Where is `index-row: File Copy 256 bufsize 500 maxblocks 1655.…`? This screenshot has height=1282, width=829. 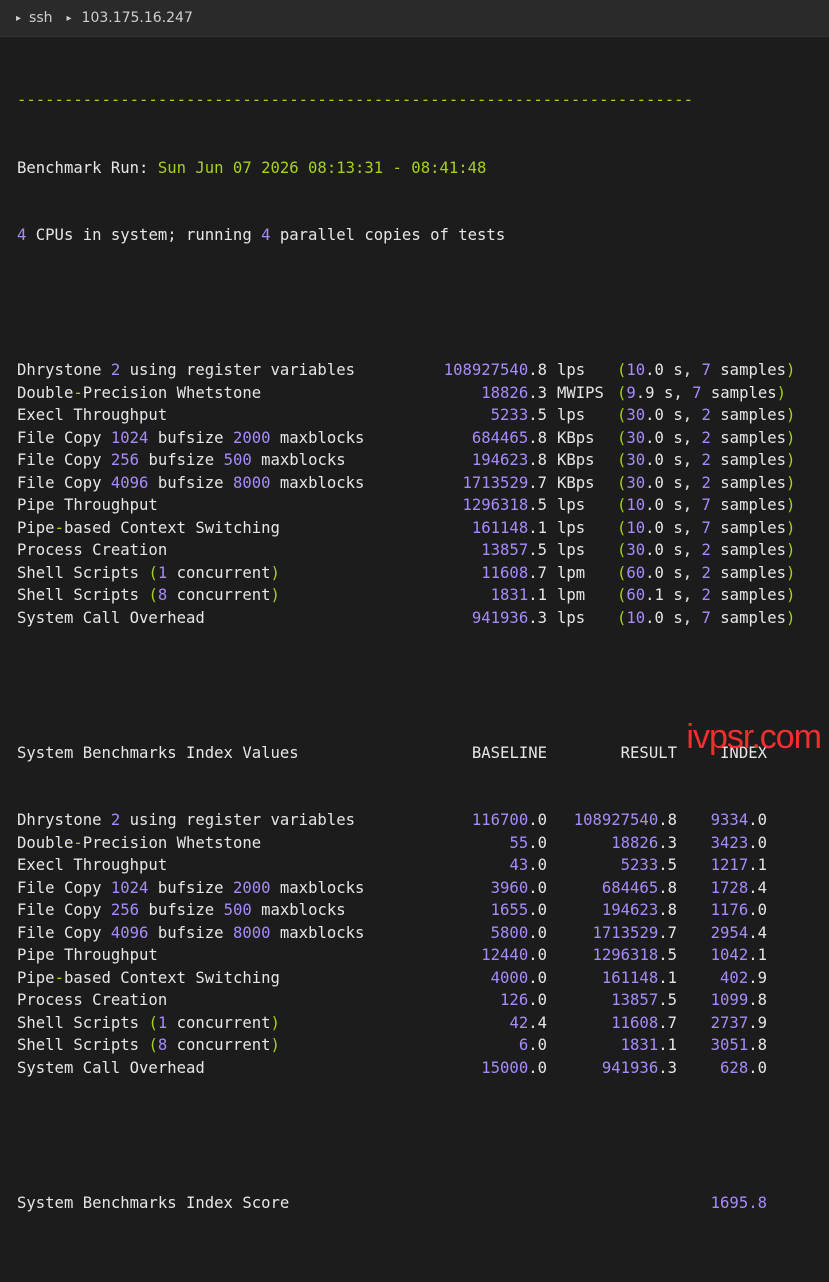 index-row: File Copy 256 bufsize 500 maxblocks 1655.… is located at coordinates (419, 910).